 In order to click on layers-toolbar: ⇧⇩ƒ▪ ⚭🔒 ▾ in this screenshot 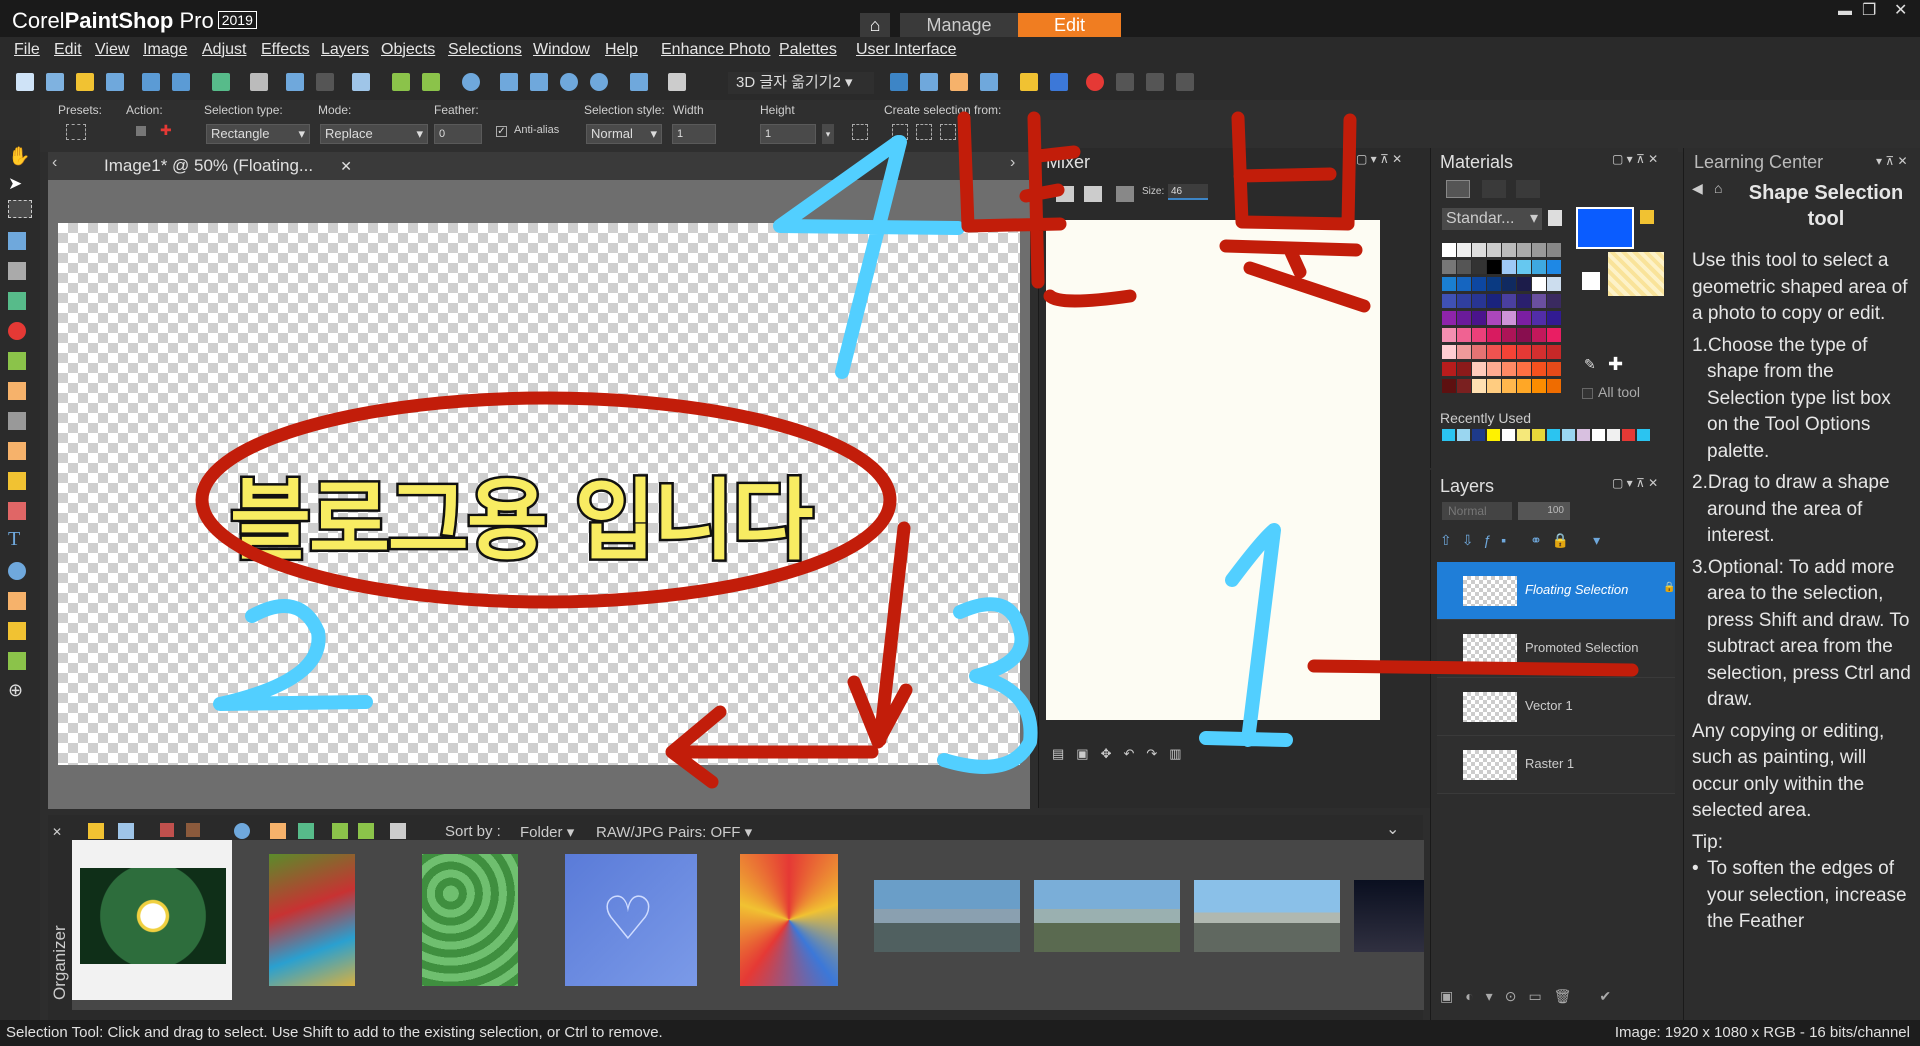, I will do `click(1558, 546)`.